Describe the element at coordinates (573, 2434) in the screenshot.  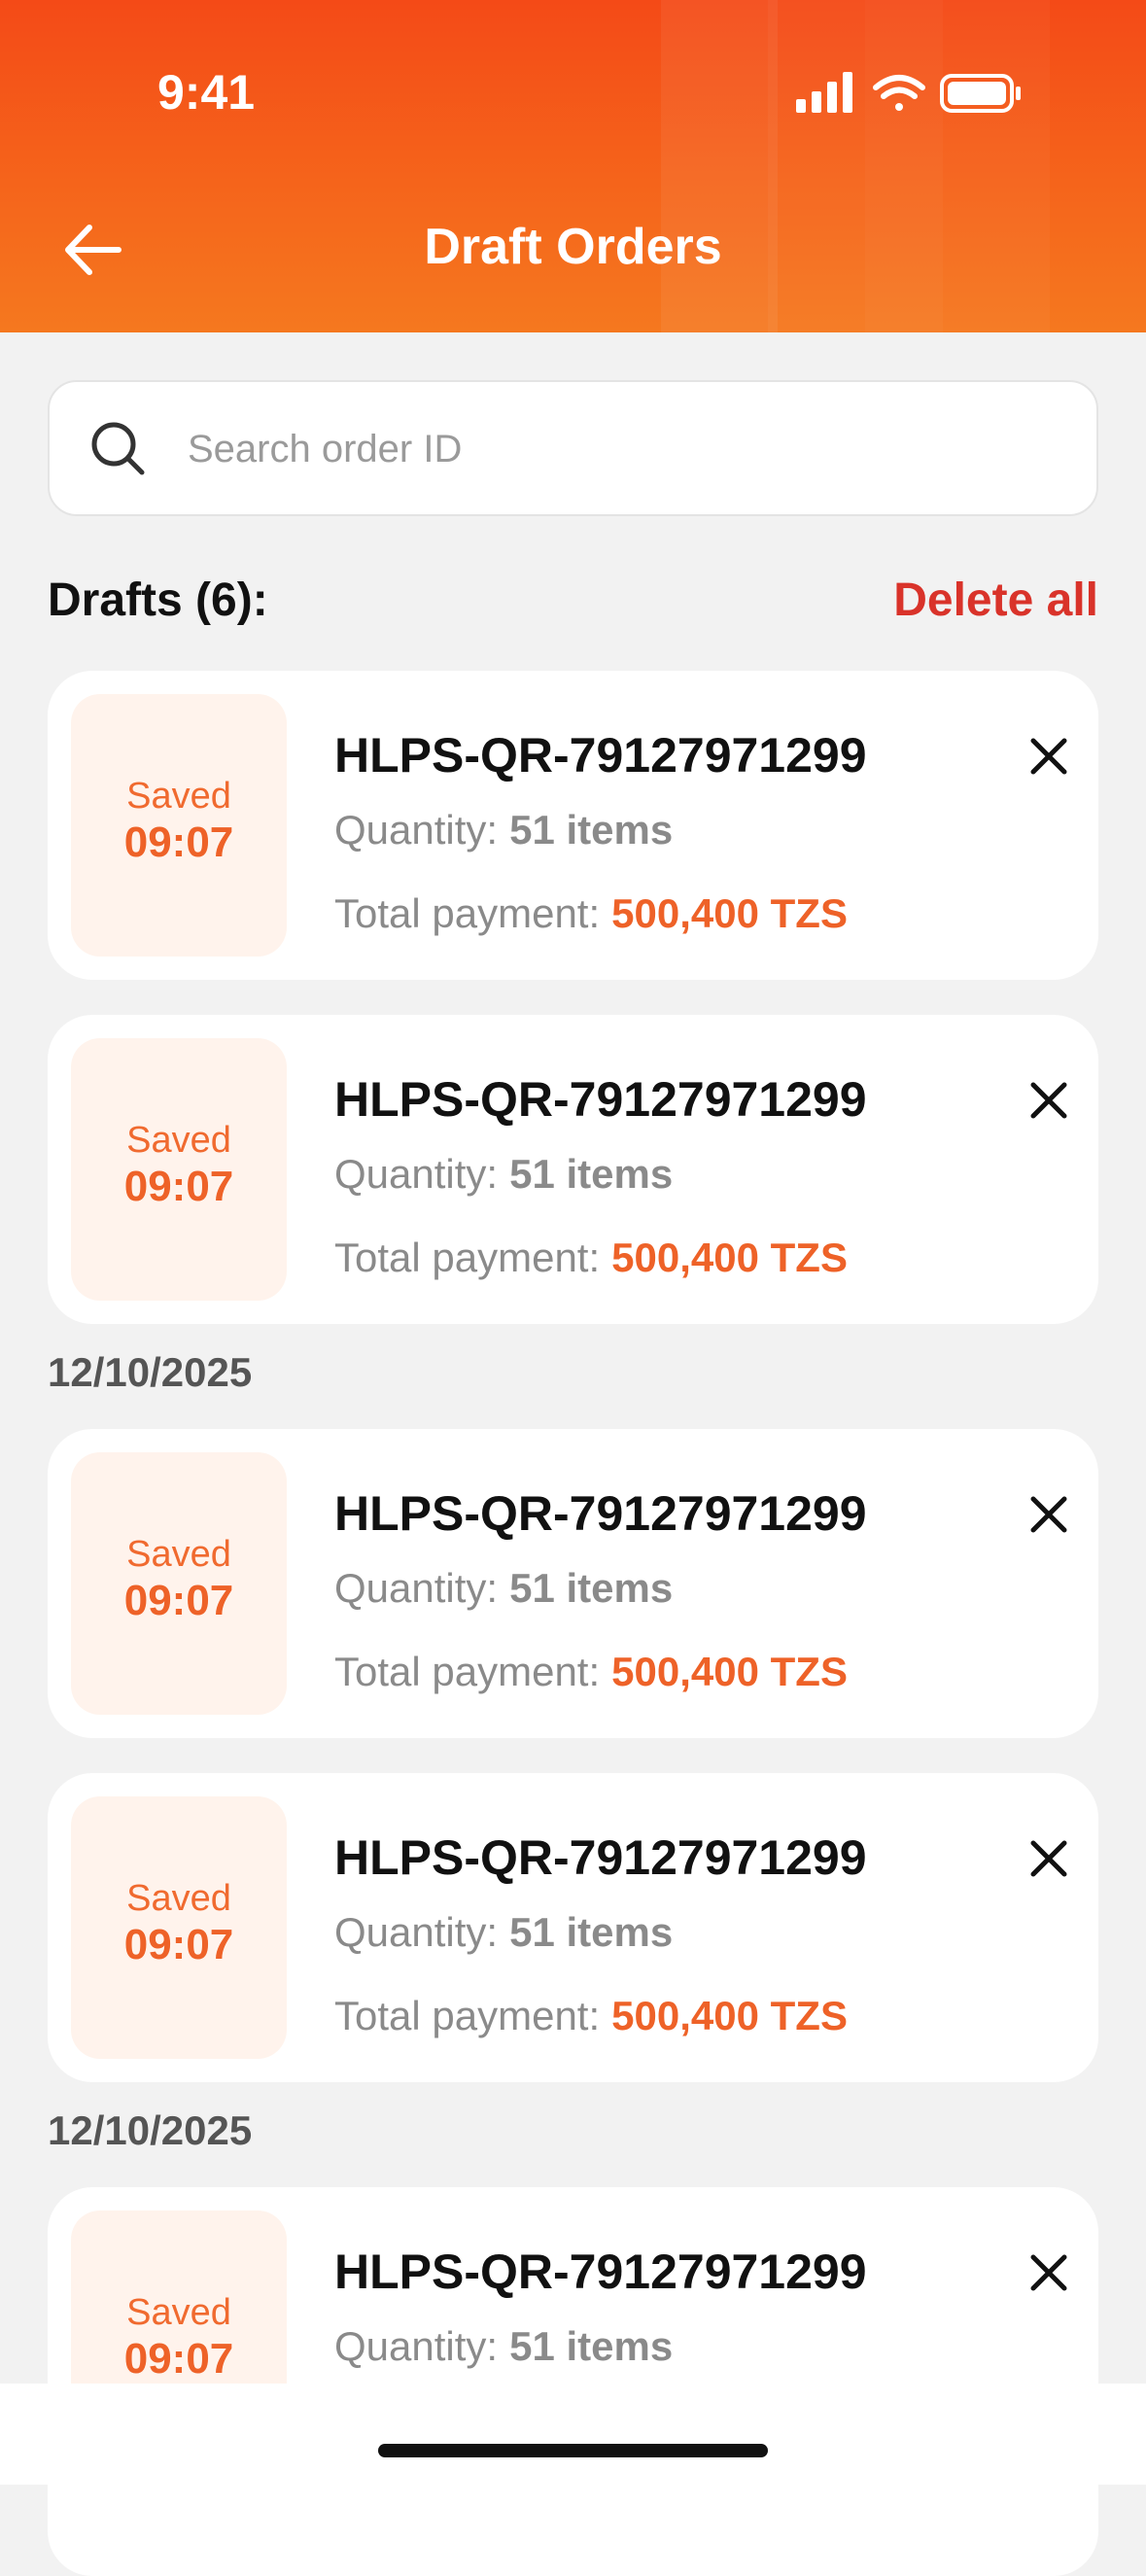
I see `bottom-safe-area` at that location.